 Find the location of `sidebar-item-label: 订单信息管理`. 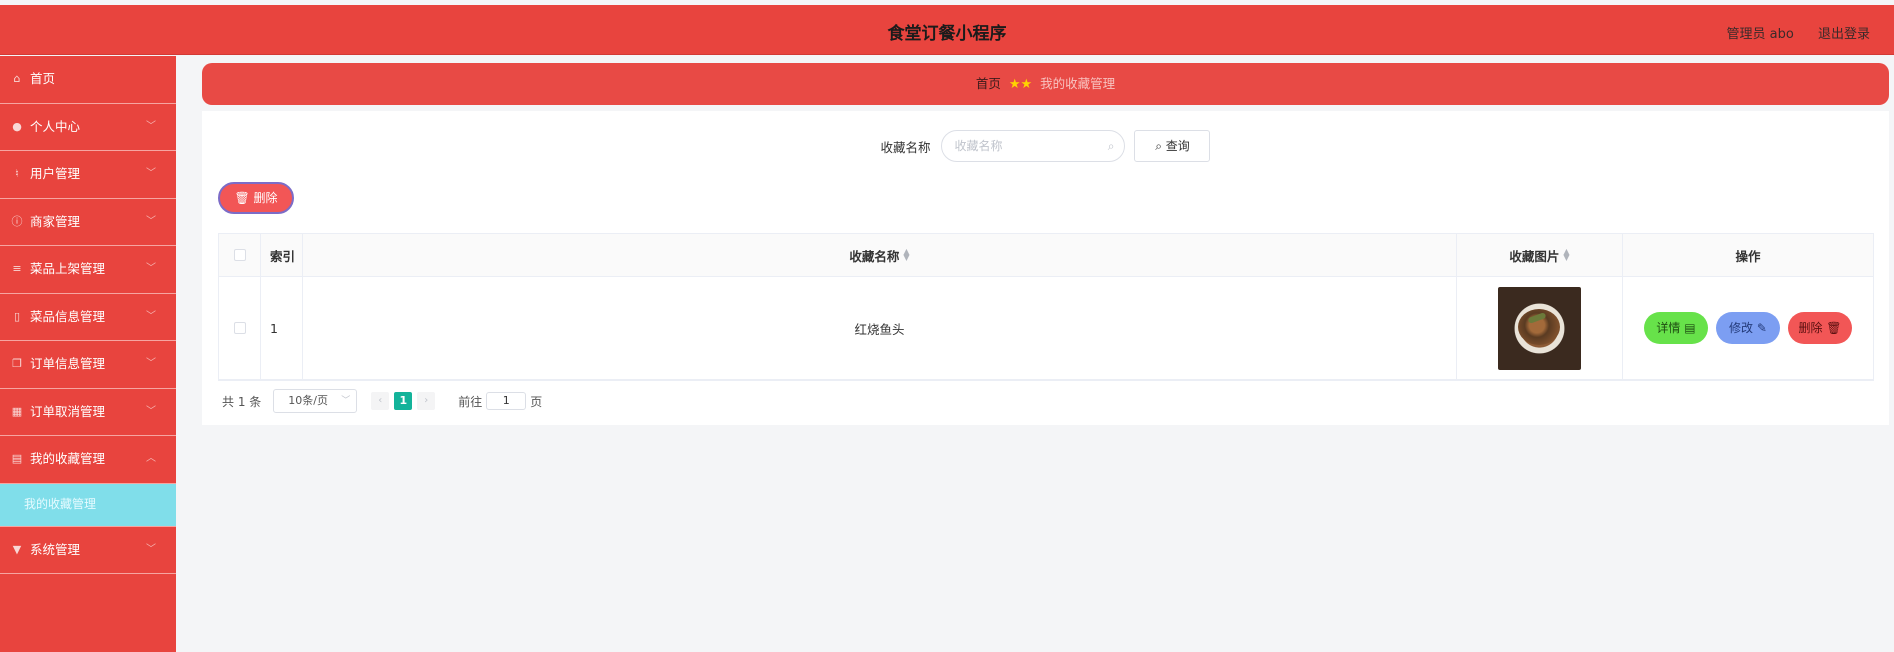

sidebar-item-label: 订单信息管理 is located at coordinates (68, 363).